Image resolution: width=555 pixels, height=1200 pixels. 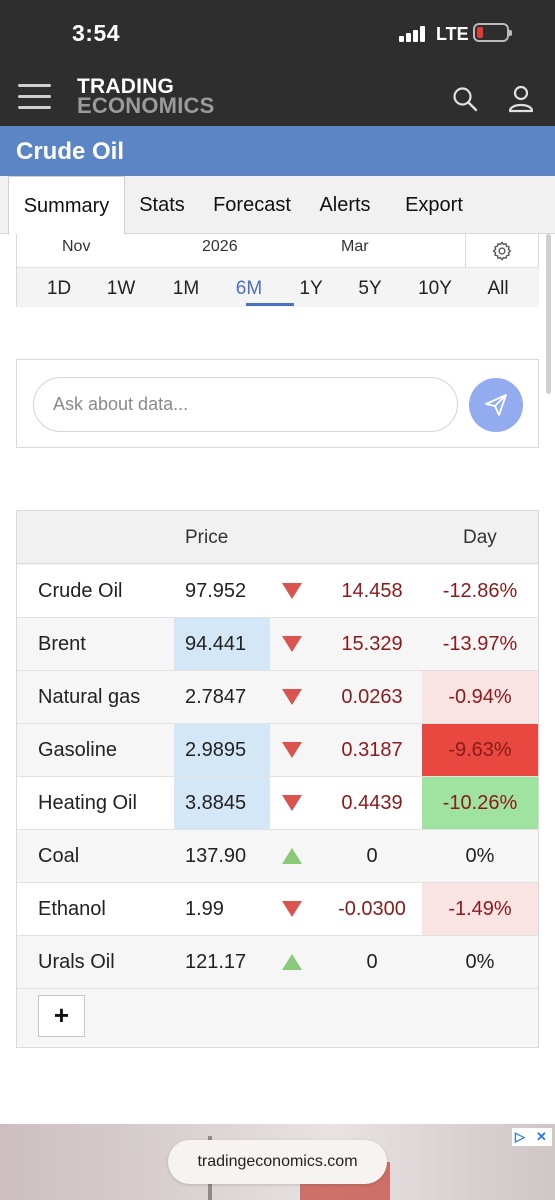 What do you see at coordinates (186, 289) in the screenshot?
I see `range-1m: 1M` at bounding box center [186, 289].